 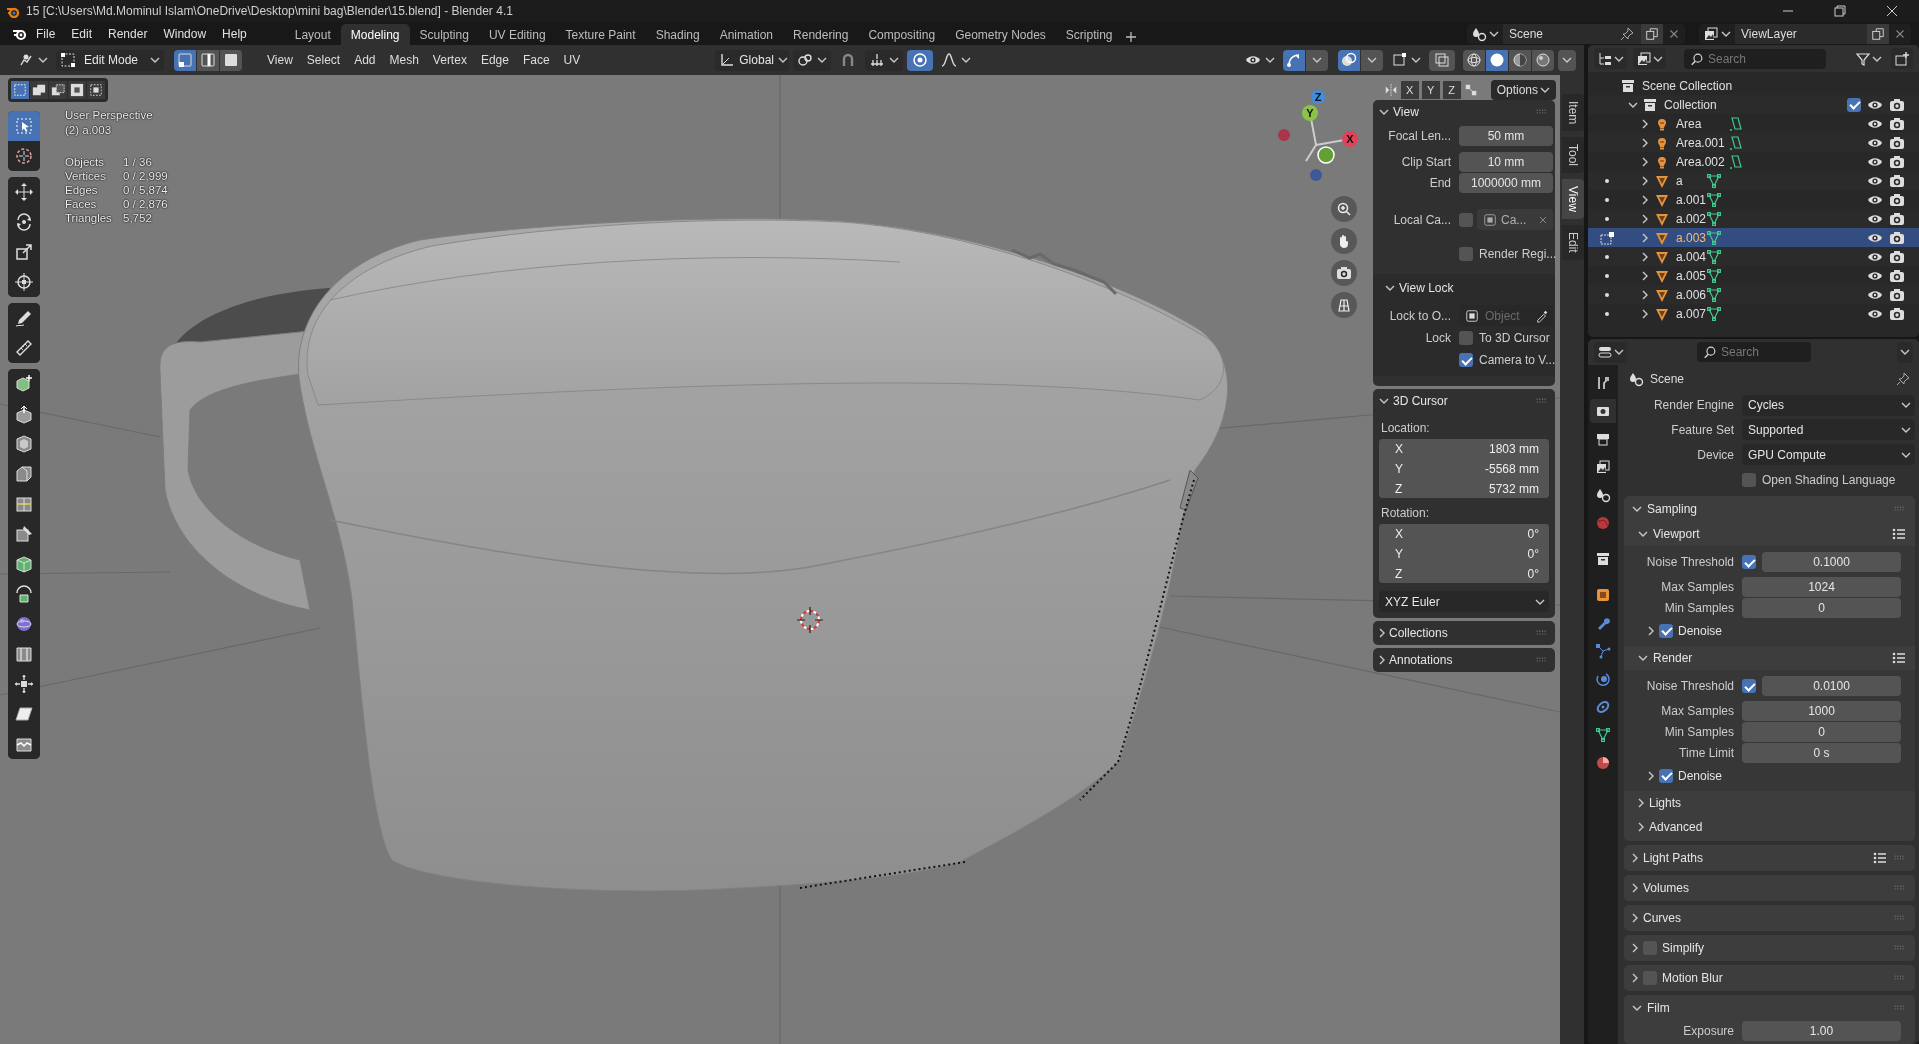 I want to click on subpanel-header: Advanced, so click(x=1769, y=826).